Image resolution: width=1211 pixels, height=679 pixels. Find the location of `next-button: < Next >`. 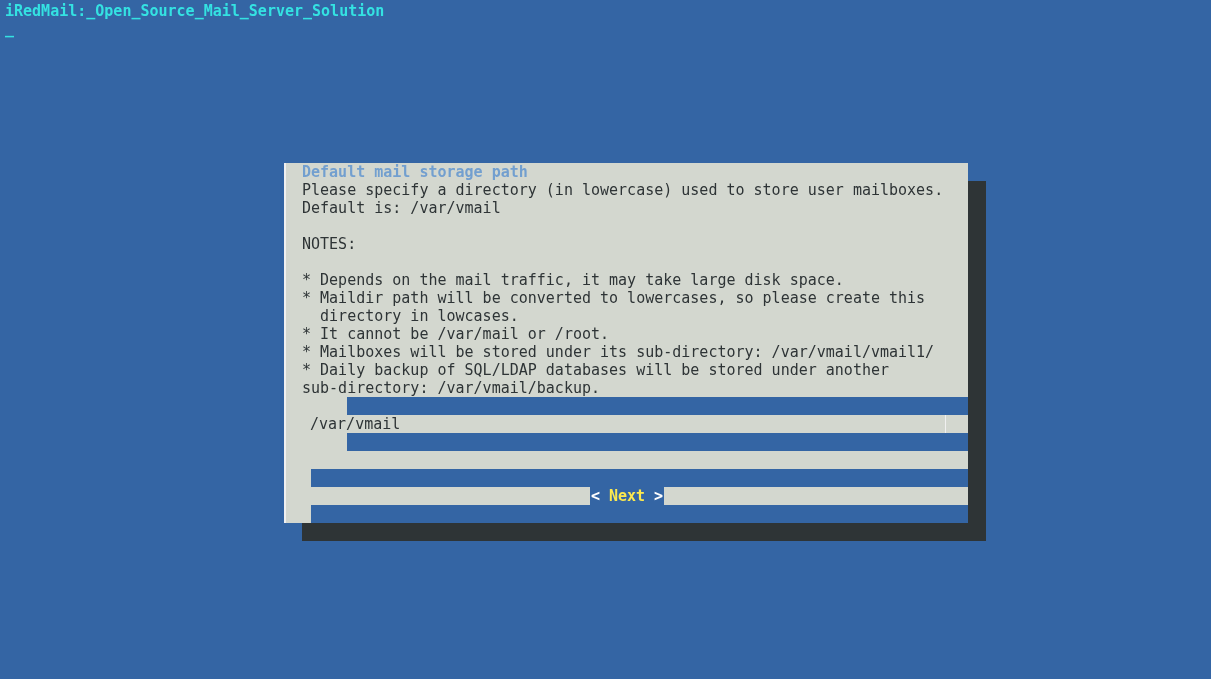

next-button: < Next > is located at coordinates (627, 496).